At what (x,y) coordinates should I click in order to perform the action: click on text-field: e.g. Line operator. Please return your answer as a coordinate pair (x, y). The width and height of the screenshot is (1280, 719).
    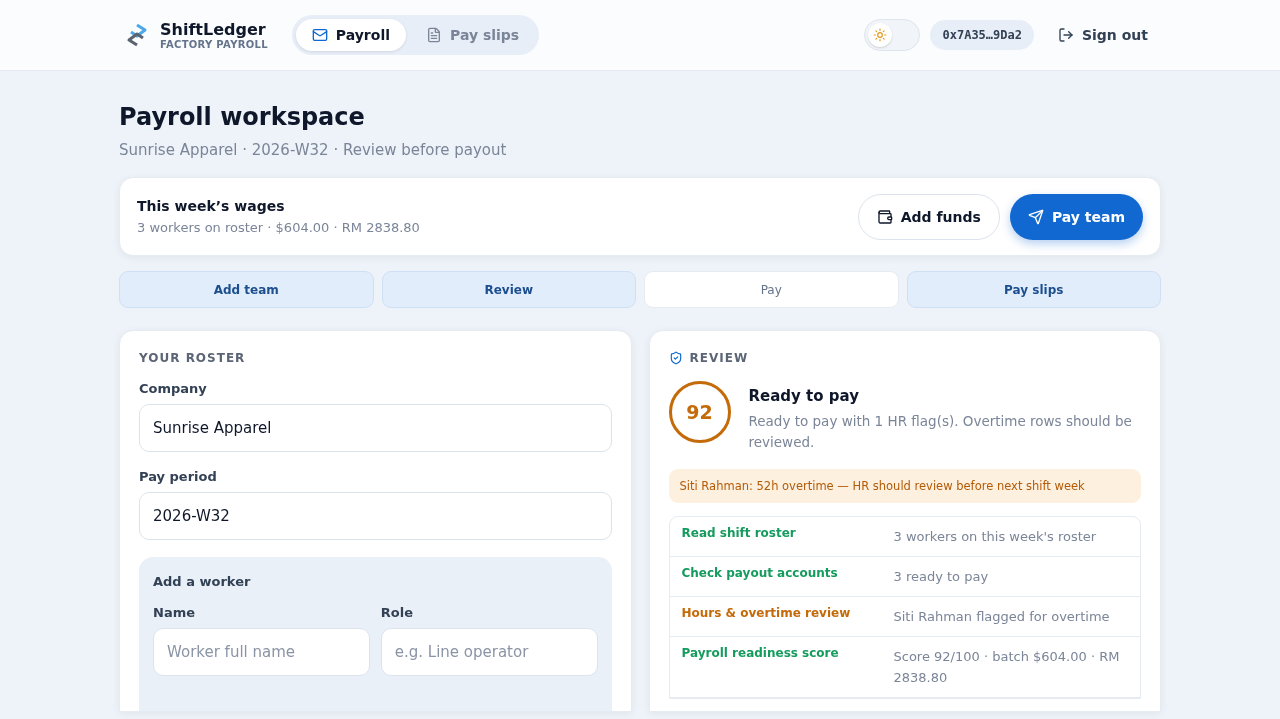
    Looking at the image, I should click on (489, 652).